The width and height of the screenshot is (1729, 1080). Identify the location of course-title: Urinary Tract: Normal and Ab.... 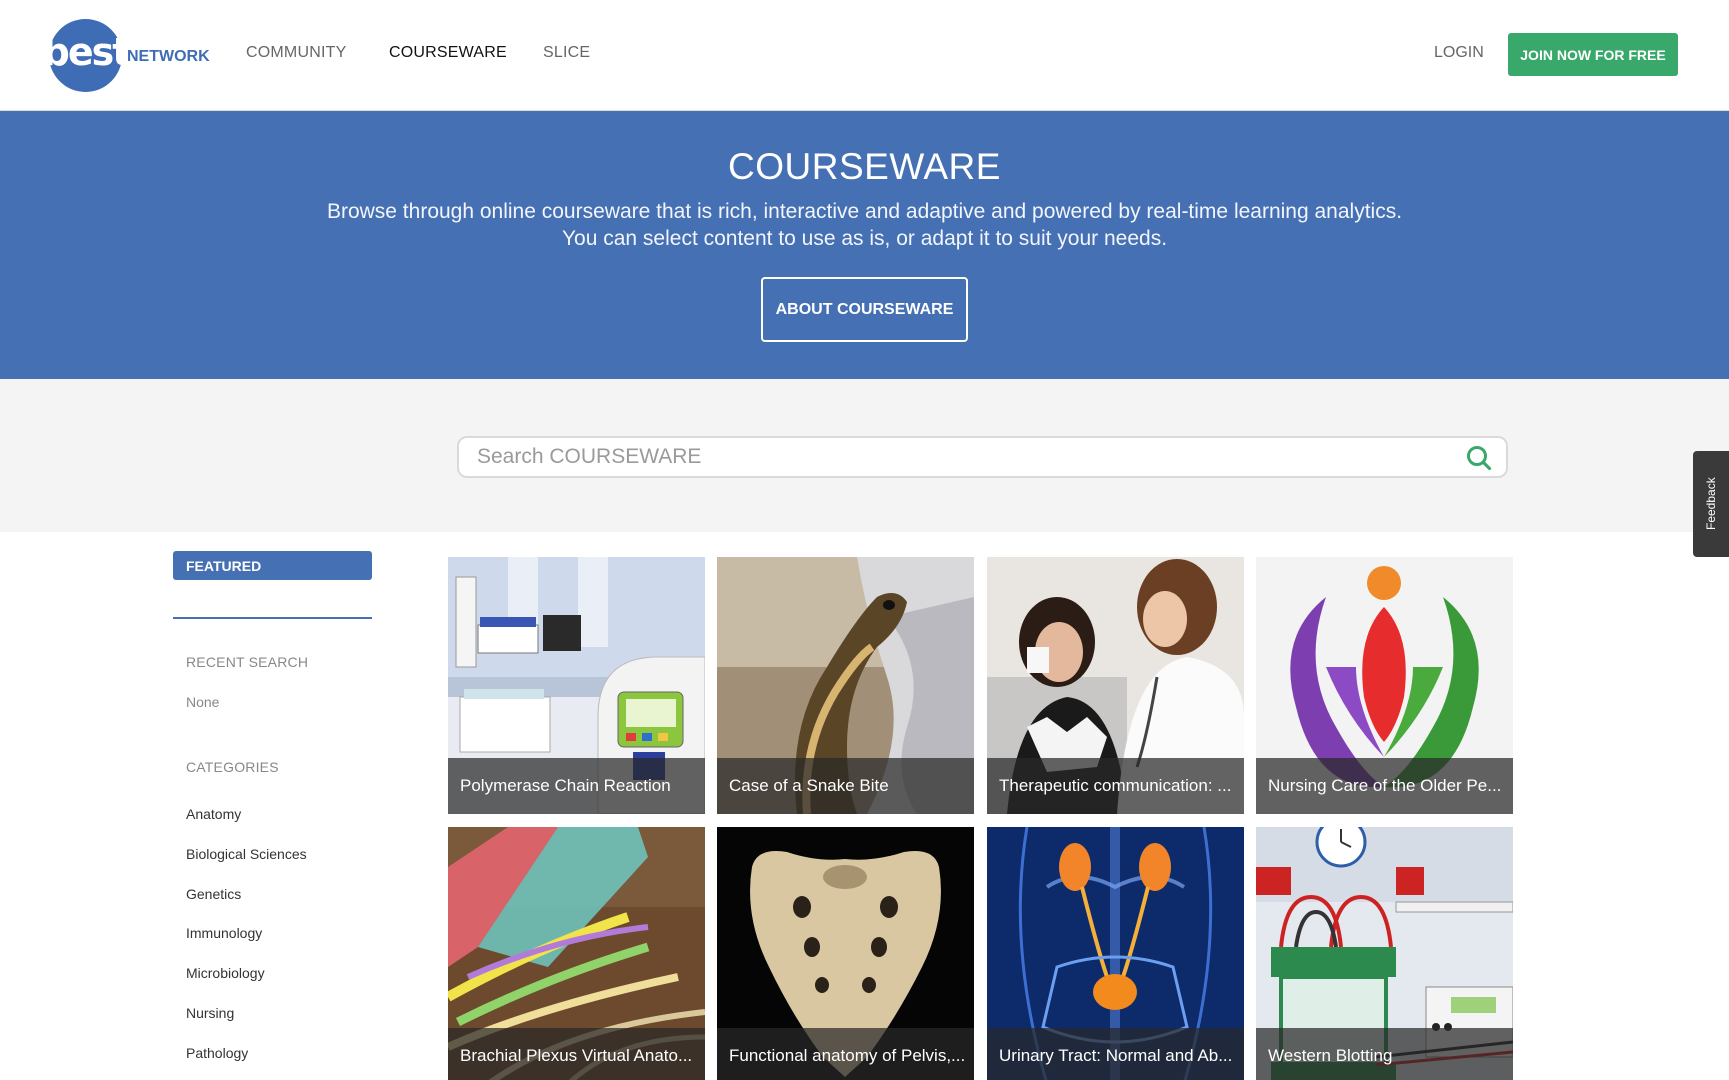
(1115, 1054).